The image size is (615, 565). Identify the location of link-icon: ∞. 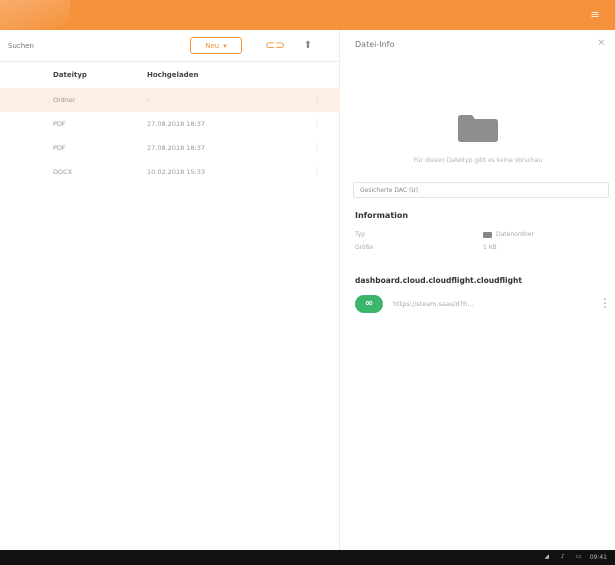
(369, 304).